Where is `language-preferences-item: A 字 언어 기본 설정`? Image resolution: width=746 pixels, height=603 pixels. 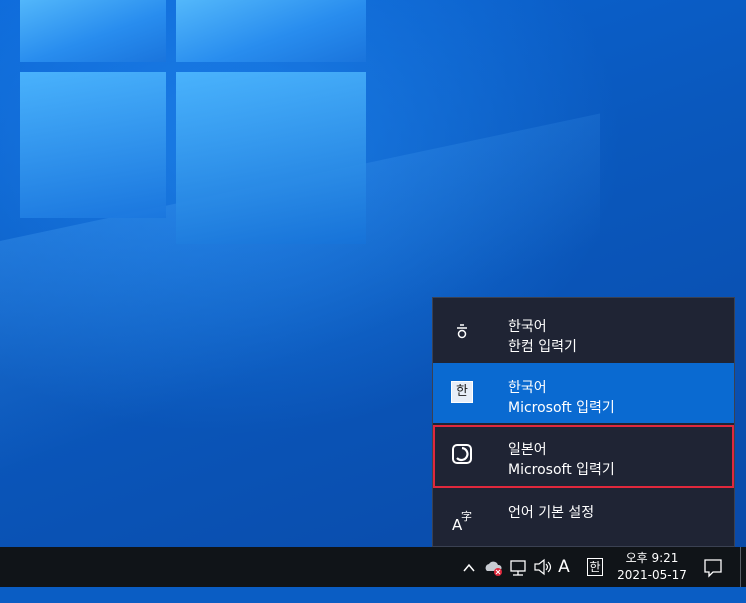 language-preferences-item: A 字 언어 기본 설정 is located at coordinates (583, 515).